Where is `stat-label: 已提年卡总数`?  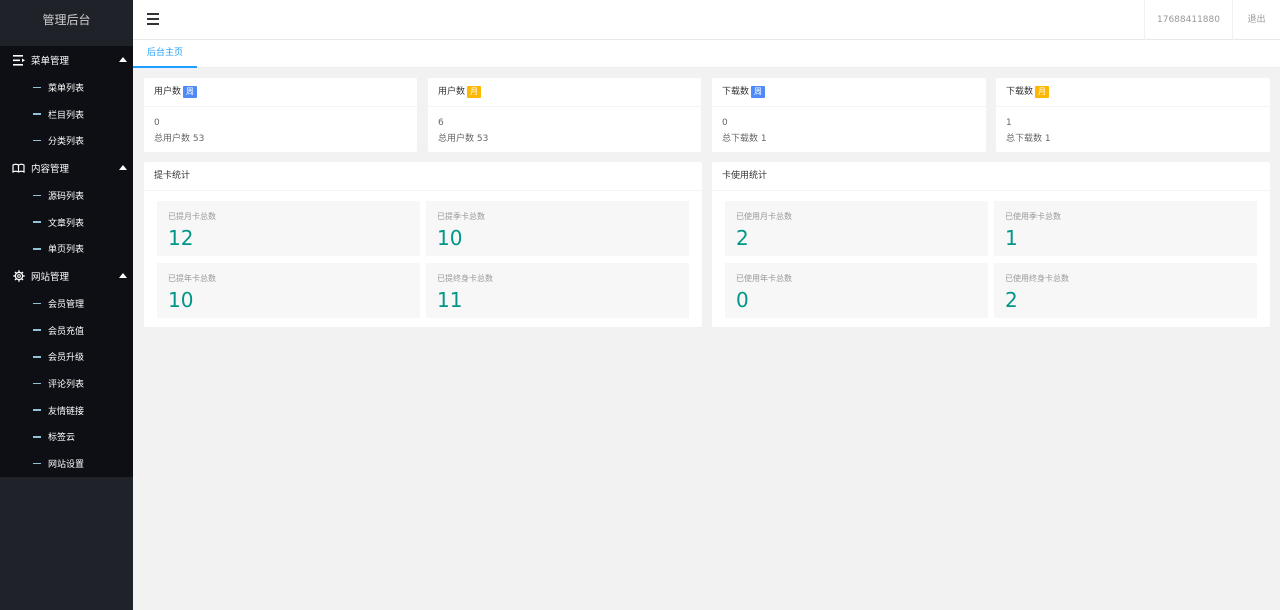
stat-label: 已提年卡总数 is located at coordinates (192, 278).